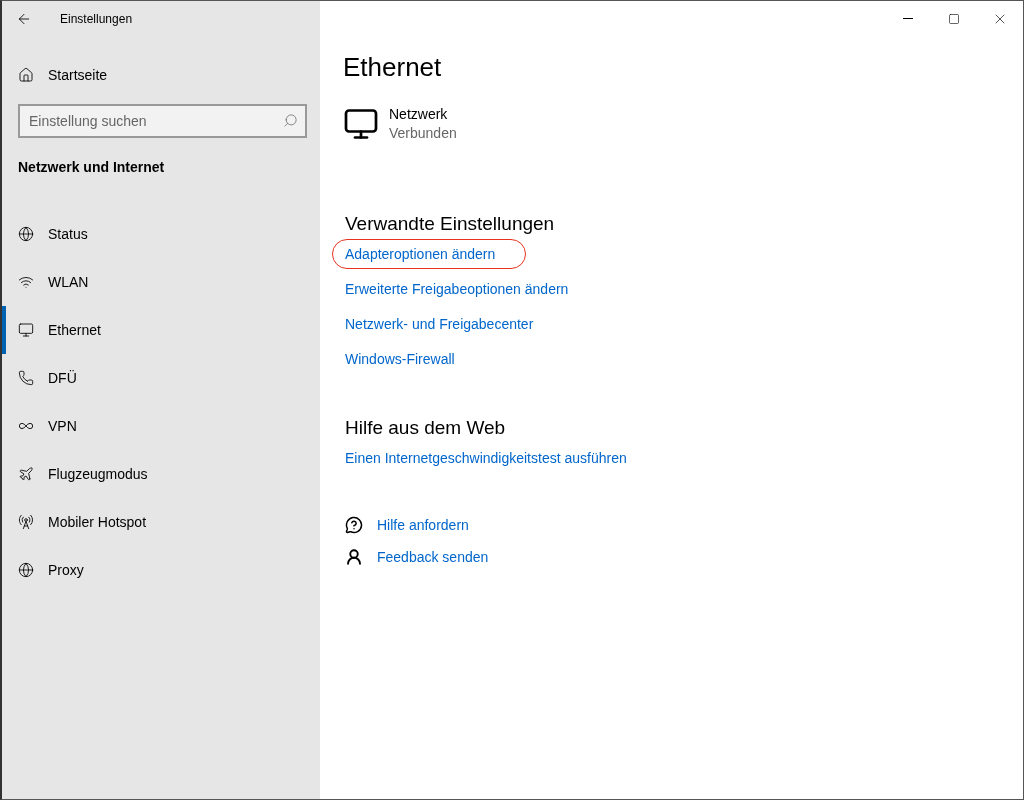 This screenshot has height=802, width=1026. Describe the element at coordinates (954, 18) in the screenshot. I see `maximize-icon` at that location.